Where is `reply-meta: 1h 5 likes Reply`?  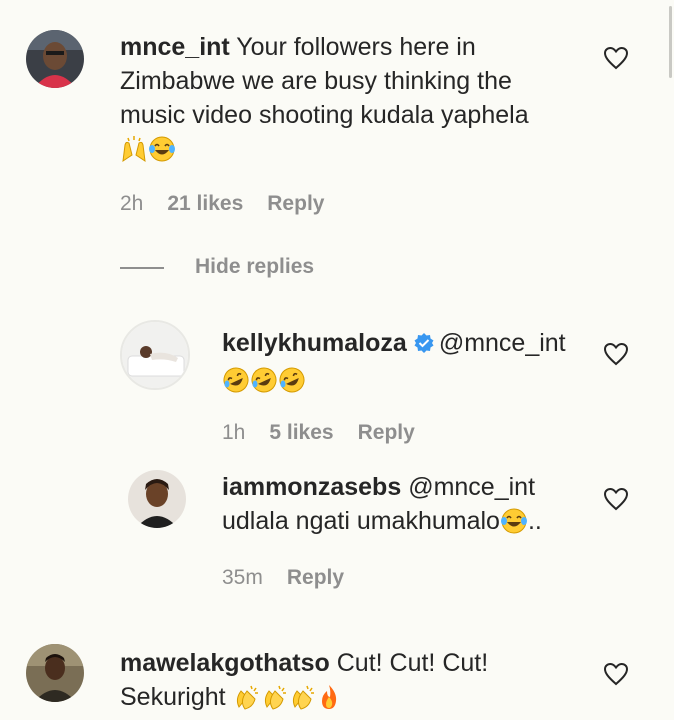 reply-meta: 1h 5 likes Reply is located at coordinates (318, 433).